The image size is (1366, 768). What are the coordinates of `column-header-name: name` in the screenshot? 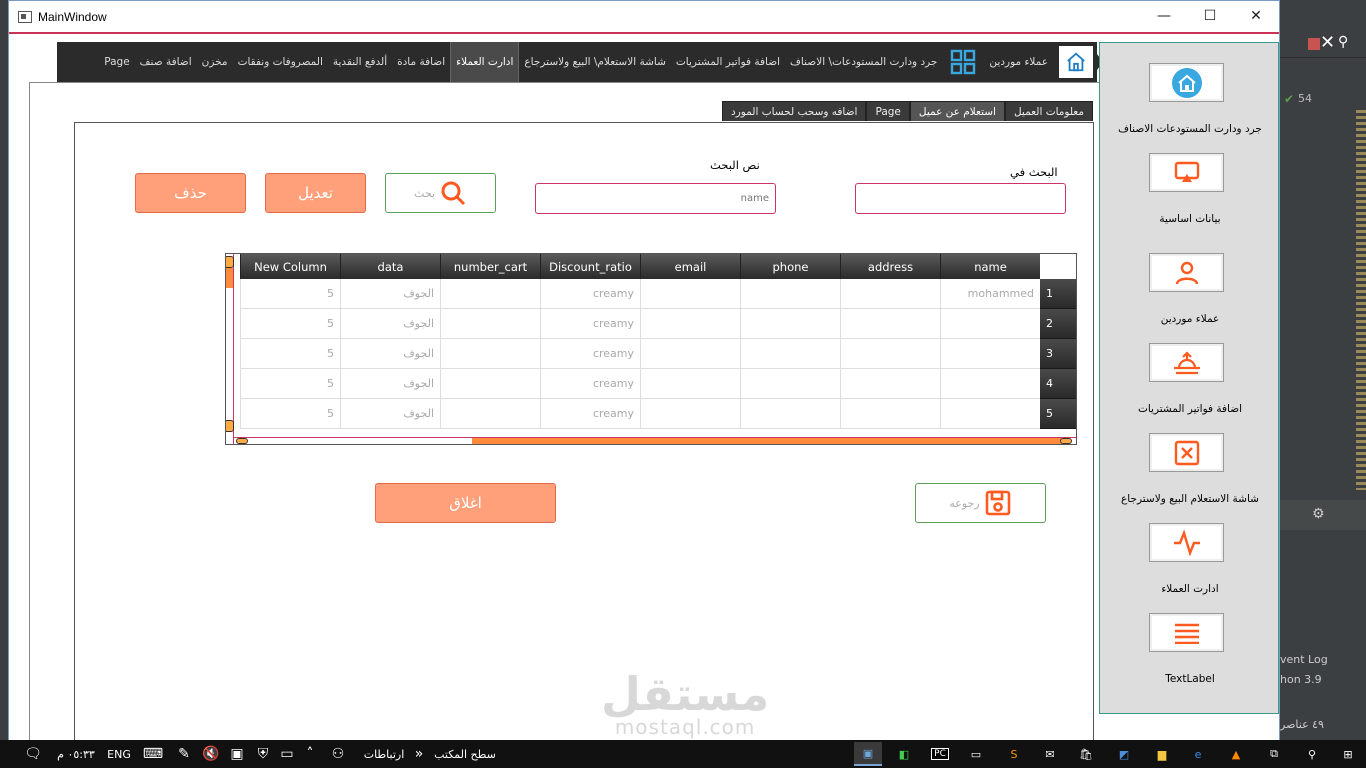 It's located at (990, 266).